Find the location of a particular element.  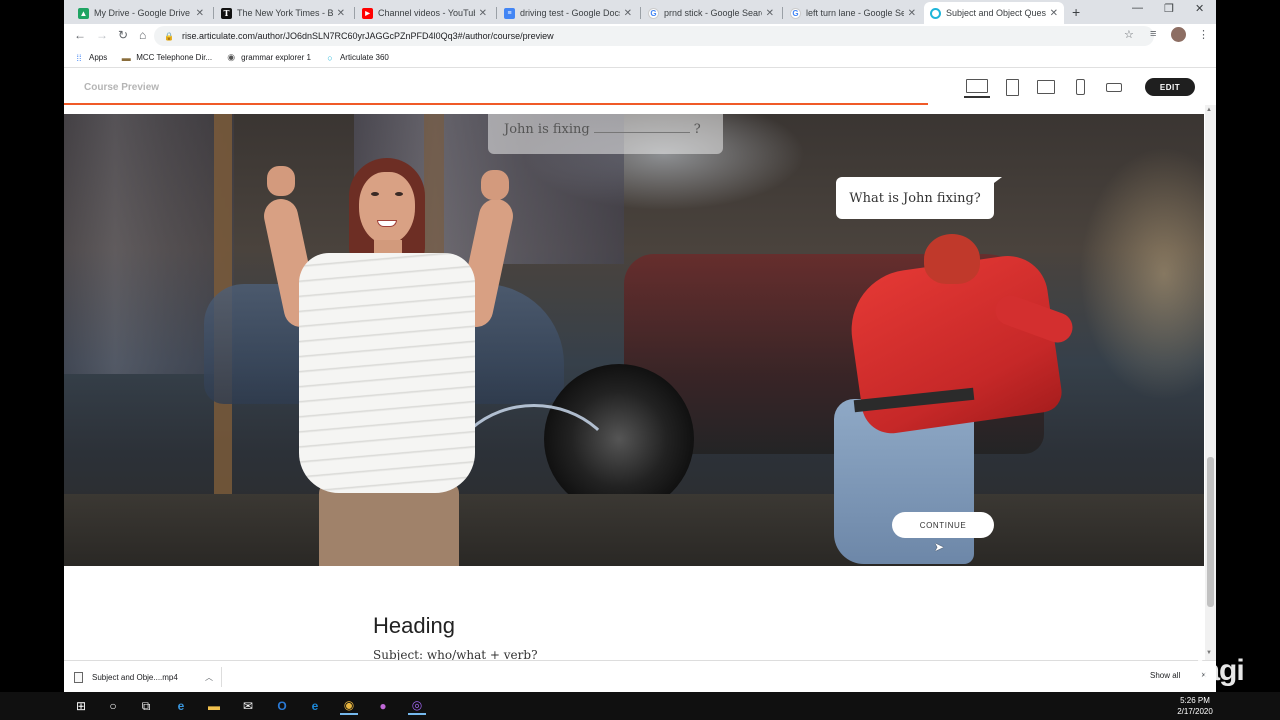

file-icon is located at coordinates (78, 677).